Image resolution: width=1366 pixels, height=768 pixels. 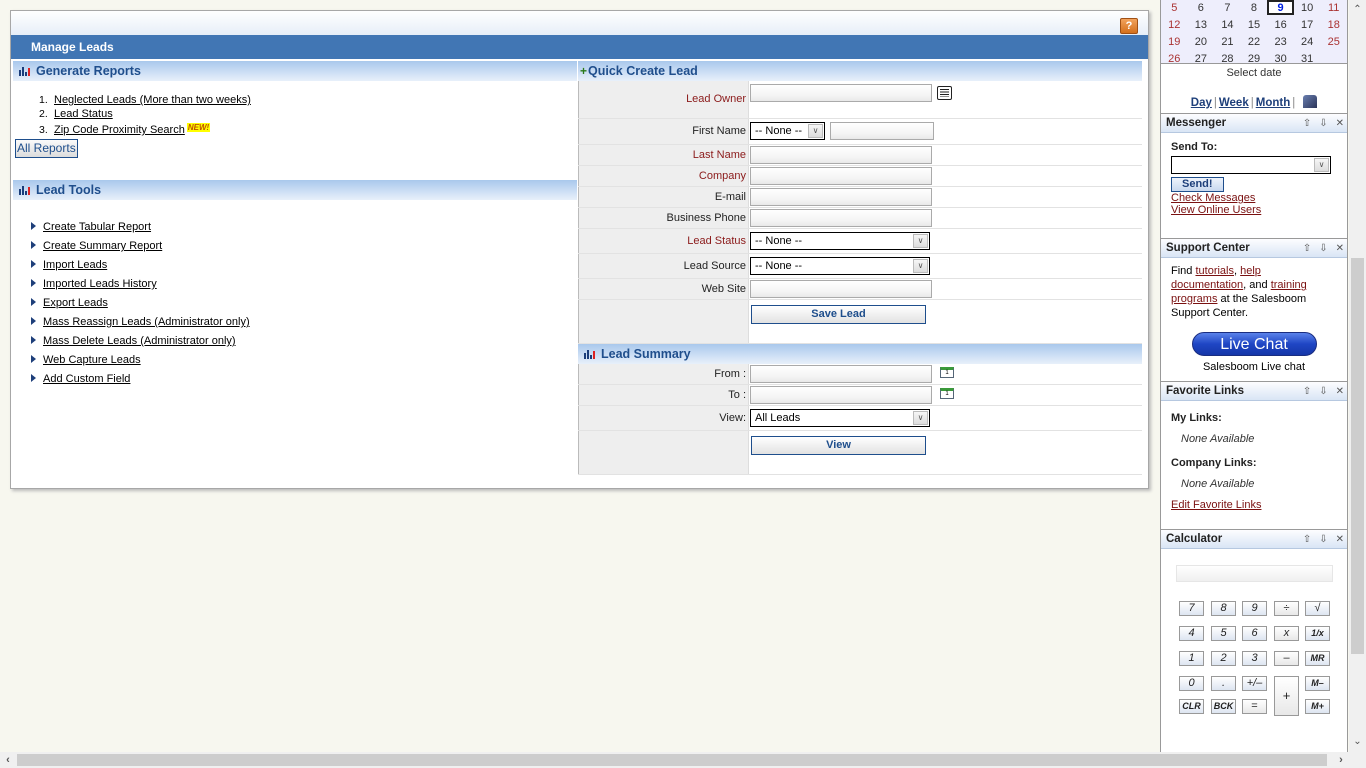 What do you see at coordinates (1286, 658) in the screenshot?
I see `calc-key-subtract: –` at bounding box center [1286, 658].